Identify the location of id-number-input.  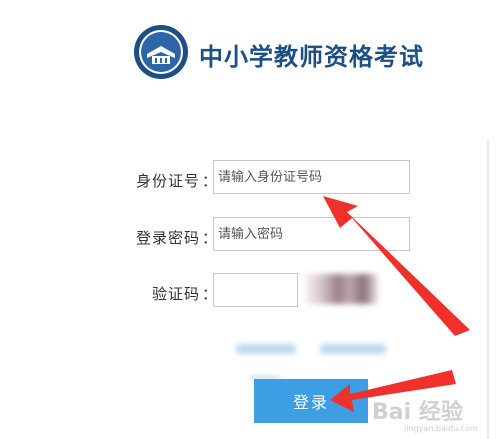
(311, 177).